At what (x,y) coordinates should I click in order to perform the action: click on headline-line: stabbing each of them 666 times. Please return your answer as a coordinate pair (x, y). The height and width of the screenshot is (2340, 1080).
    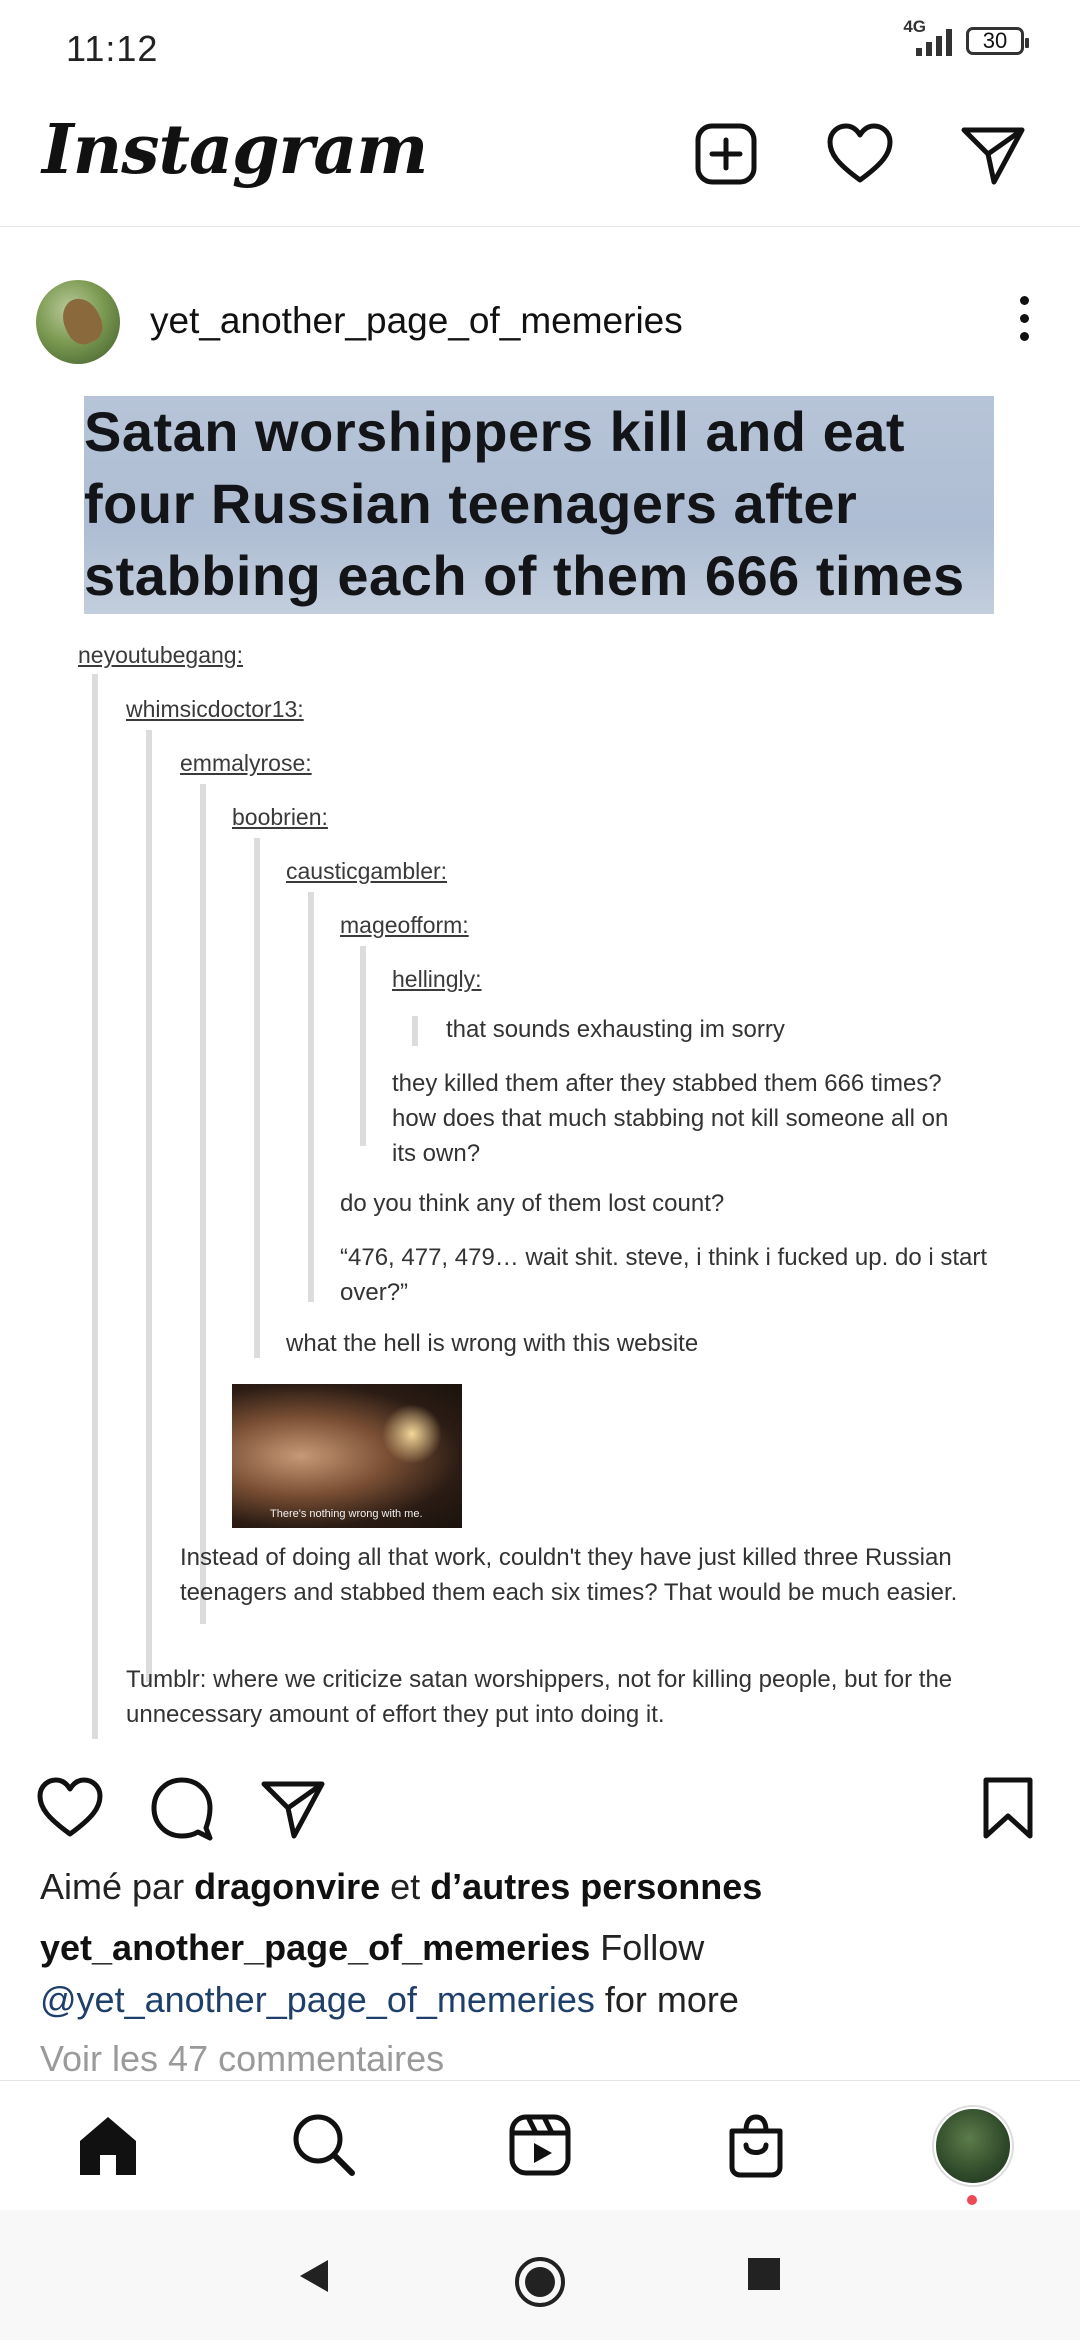
    Looking at the image, I should click on (524, 575).